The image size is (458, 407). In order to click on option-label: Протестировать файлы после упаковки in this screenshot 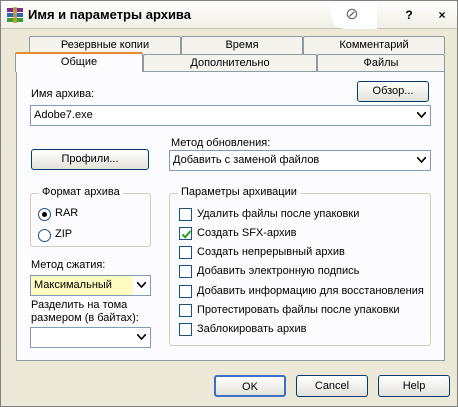, I will do `click(298, 310)`.